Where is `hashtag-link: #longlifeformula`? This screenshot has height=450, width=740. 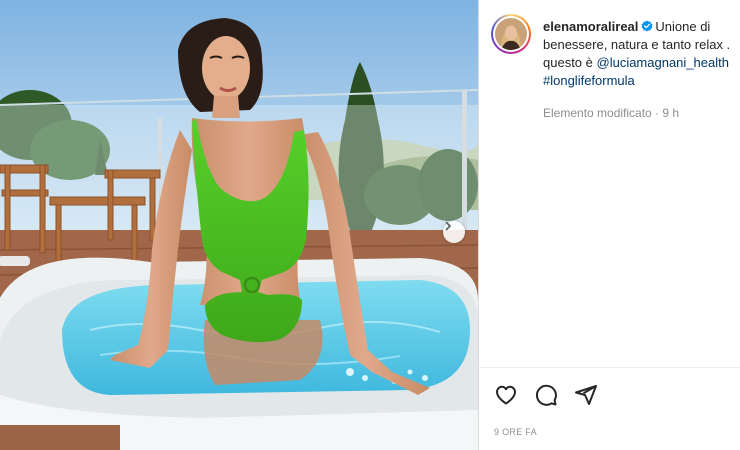
hashtag-link: #longlifeformula is located at coordinates (589, 80).